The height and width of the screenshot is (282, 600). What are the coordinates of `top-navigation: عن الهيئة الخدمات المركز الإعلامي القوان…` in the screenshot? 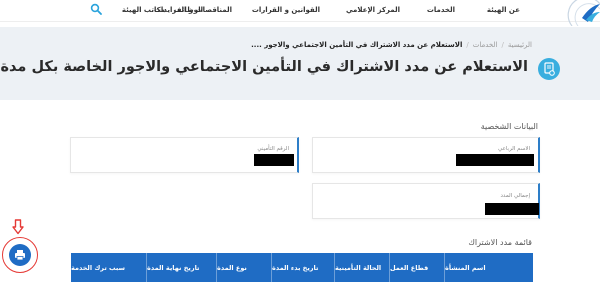 It's located at (300, 13).